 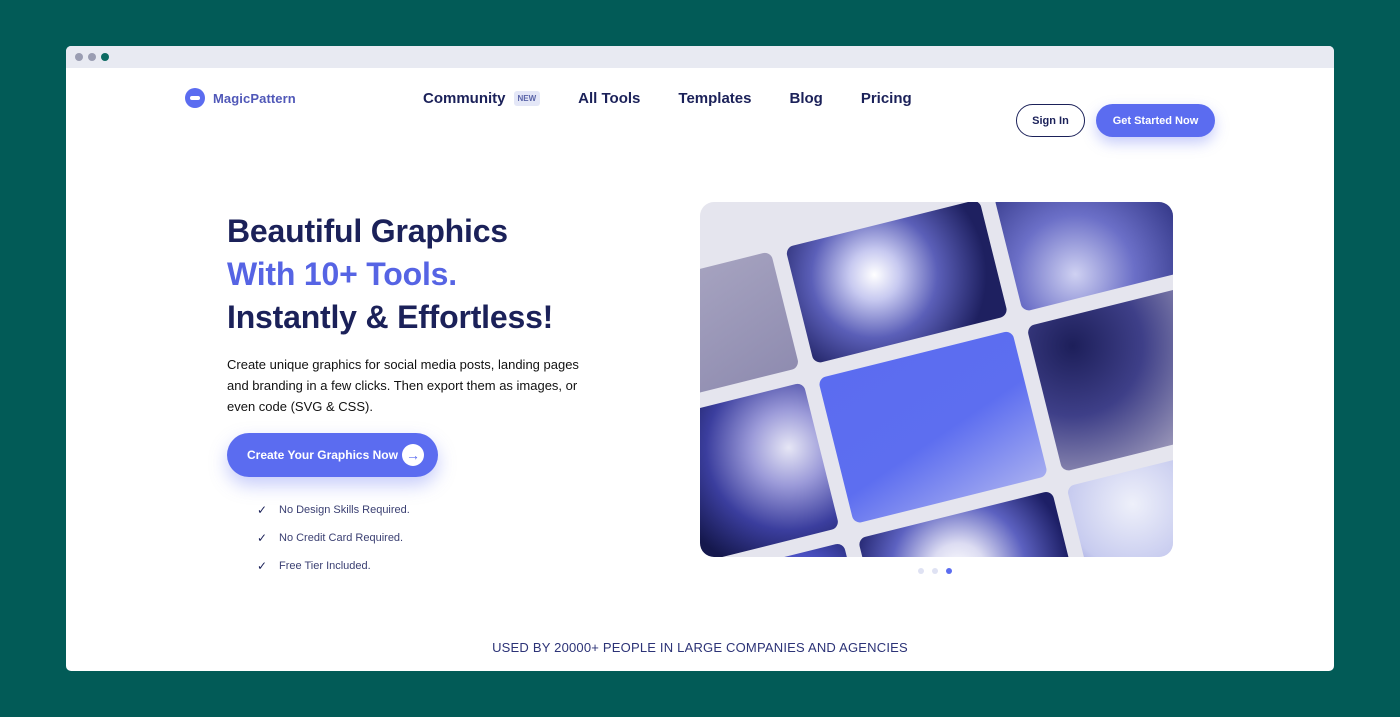 I want to click on window-dot-minimize, so click(x=92, y=57).